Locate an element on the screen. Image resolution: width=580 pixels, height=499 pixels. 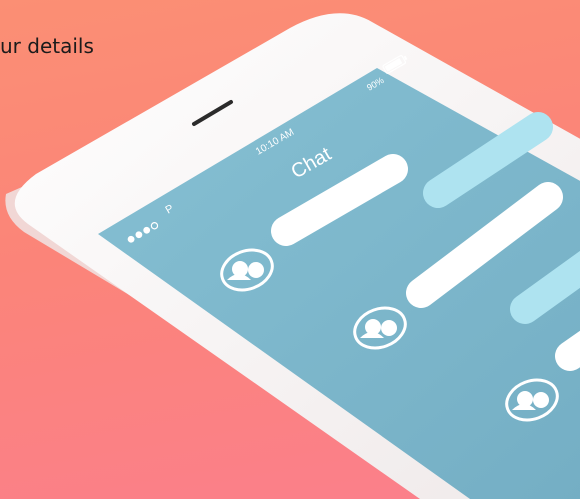
message-bubble is located at coordinates (567, 350).